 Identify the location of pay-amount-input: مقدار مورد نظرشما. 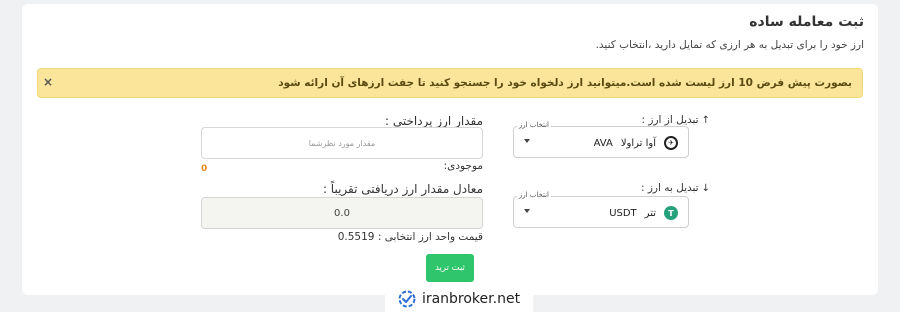
(342, 143).